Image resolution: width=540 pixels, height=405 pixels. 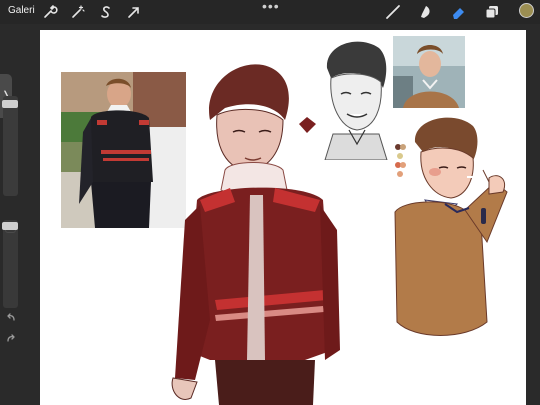 I want to click on eraser-icon, so click(x=459, y=12).